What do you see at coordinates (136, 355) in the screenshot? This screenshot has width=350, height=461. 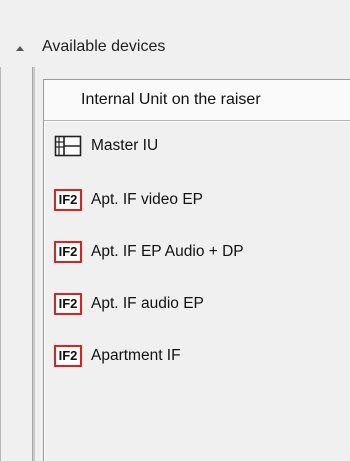 I see `device-label: Apartment IF` at bounding box center [136, 355].